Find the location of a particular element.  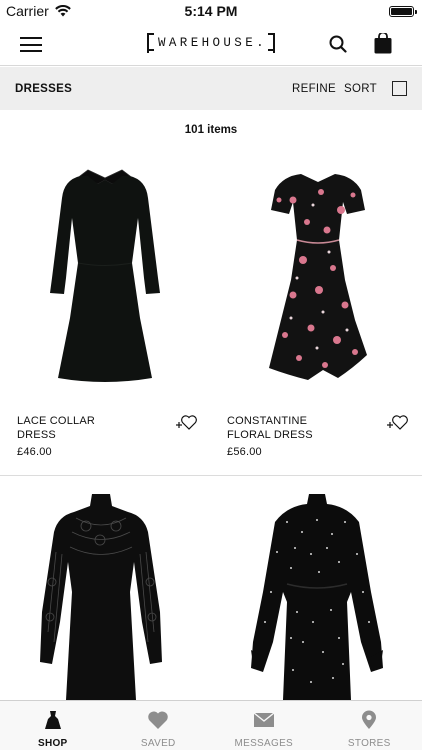

tab-stores: STORES is located at coordinates (369, 725).